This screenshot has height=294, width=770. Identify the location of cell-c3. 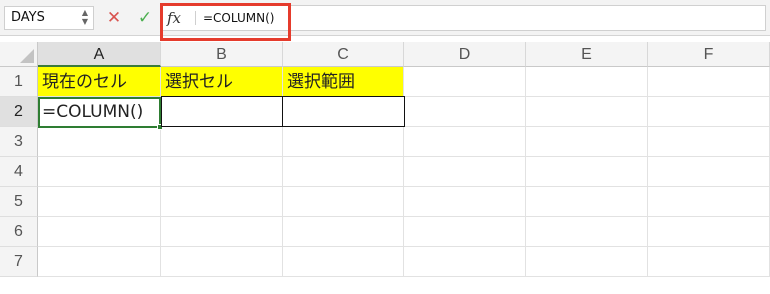
(343, 142).